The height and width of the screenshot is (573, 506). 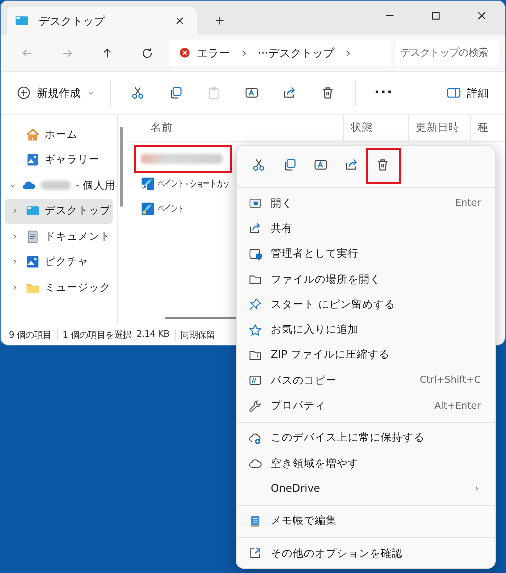 I want to click on menu-item: 空き領域を増やす, so click(x=366, y=463).